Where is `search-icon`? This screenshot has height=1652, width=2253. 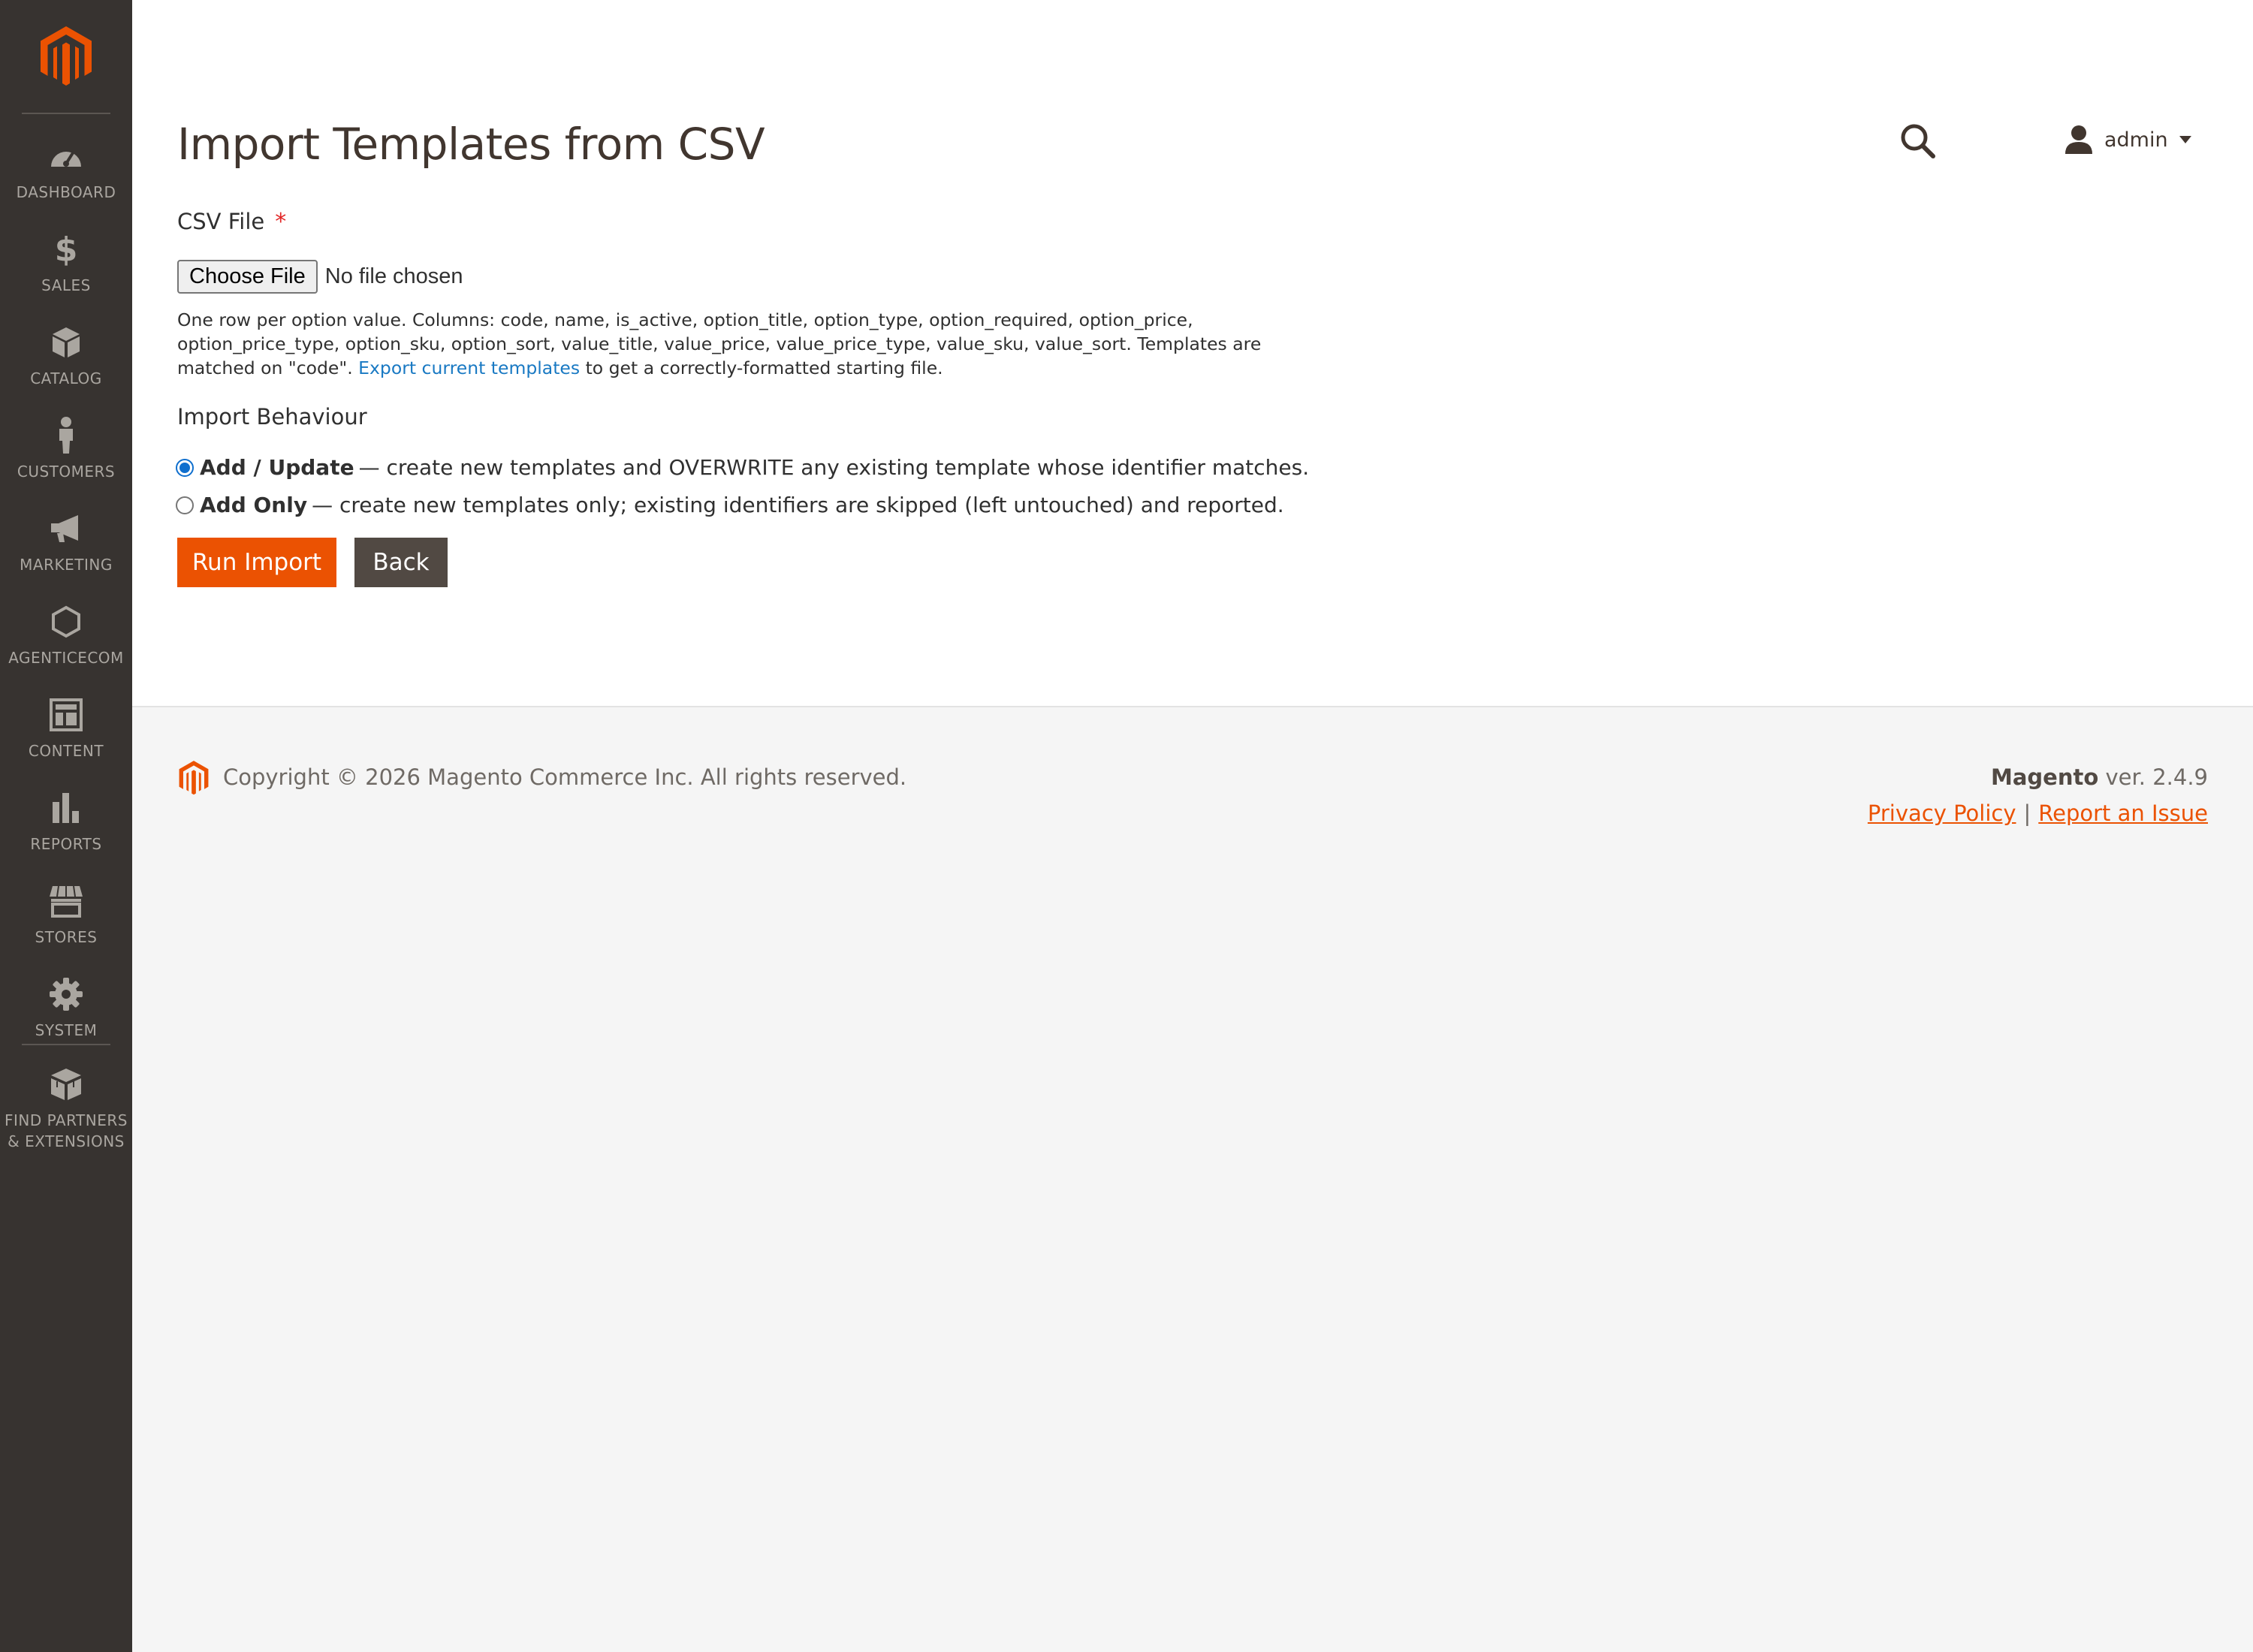 search-icon is located at coordinates (1918, 141).